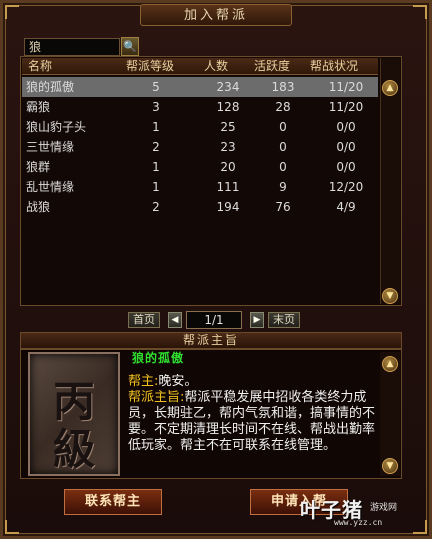  Describe the element at coordinates (228, 107) in the screenshot. I see `row-members: 128` at that location.